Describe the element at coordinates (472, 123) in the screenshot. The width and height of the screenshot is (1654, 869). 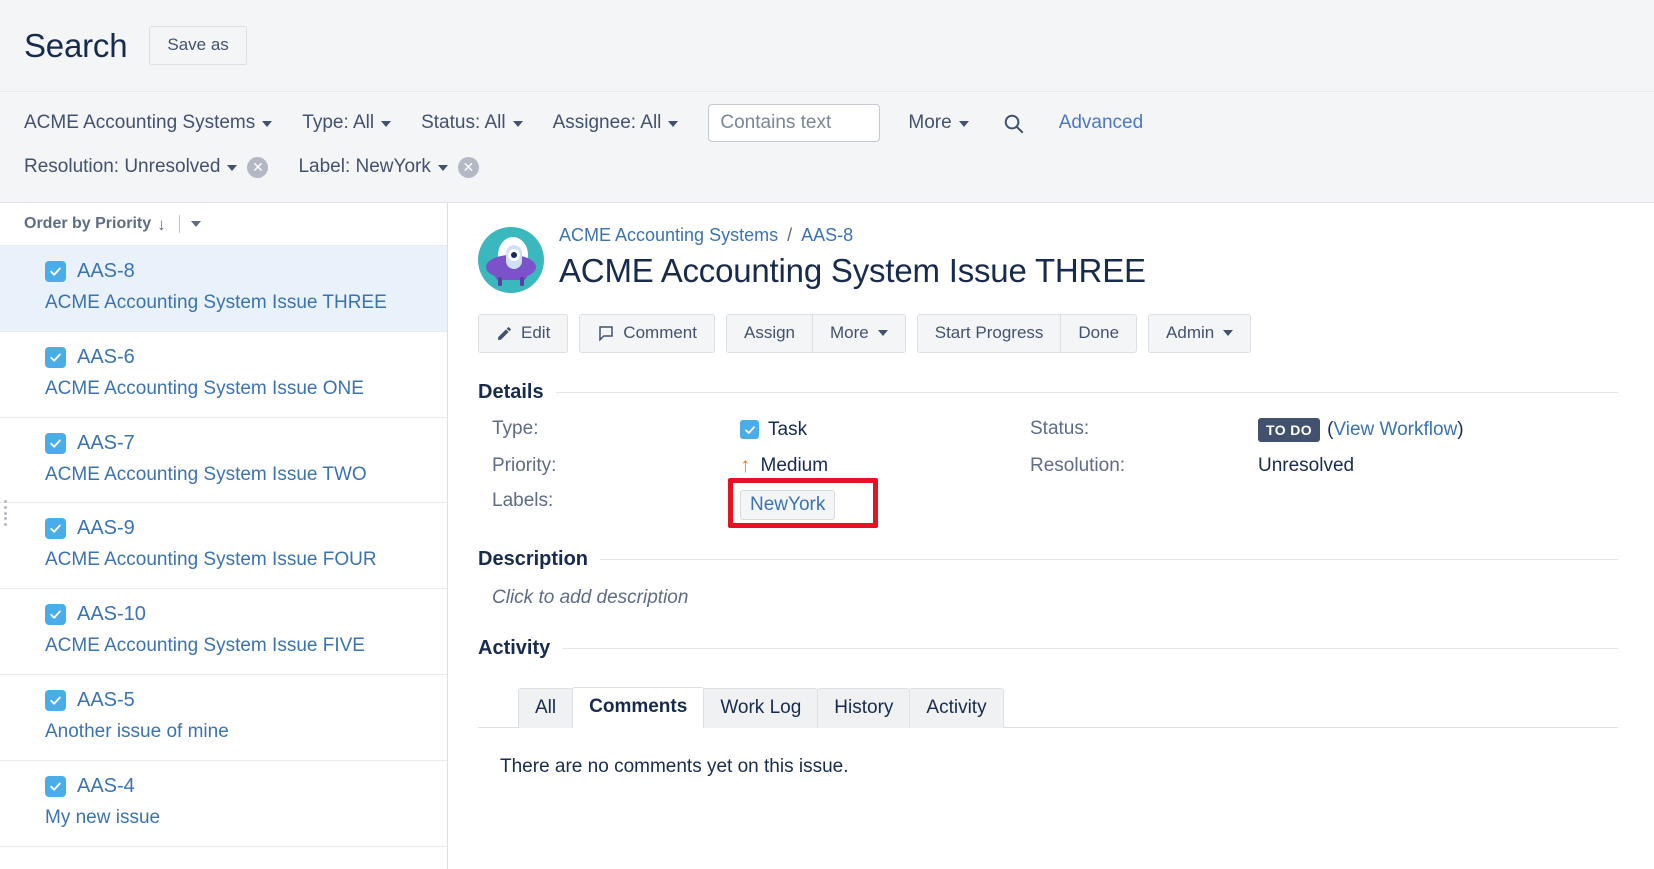
I see `filter-status: Status: All` at that location.